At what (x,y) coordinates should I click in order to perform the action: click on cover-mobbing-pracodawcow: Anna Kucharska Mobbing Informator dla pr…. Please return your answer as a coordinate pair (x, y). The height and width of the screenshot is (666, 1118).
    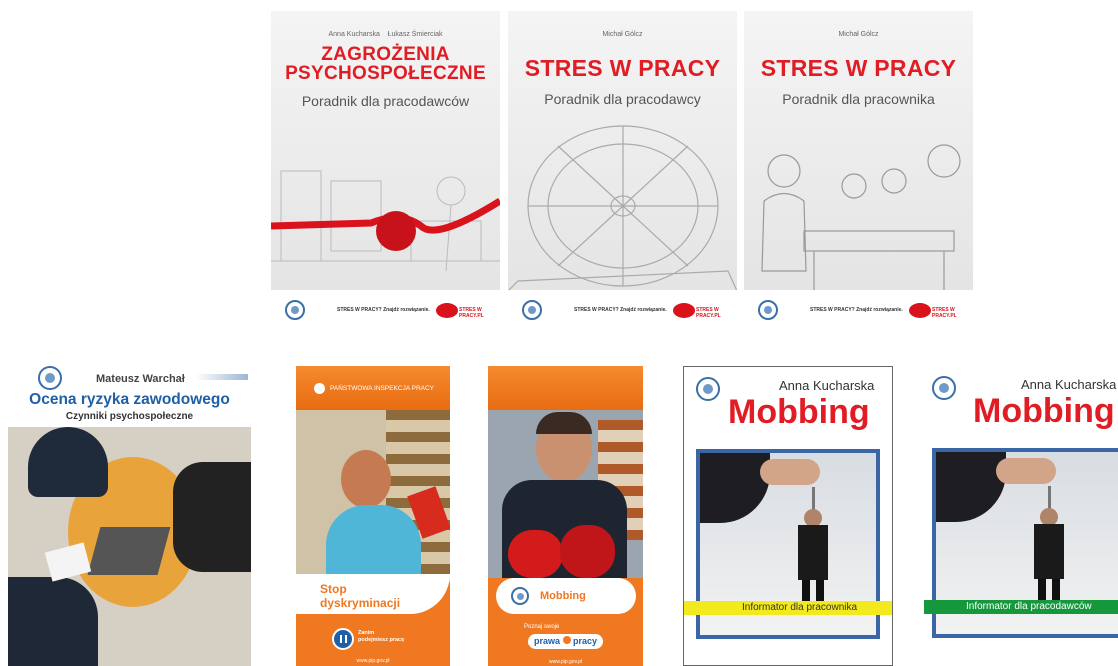
    Looking at the image, I should click on (1021, 516).